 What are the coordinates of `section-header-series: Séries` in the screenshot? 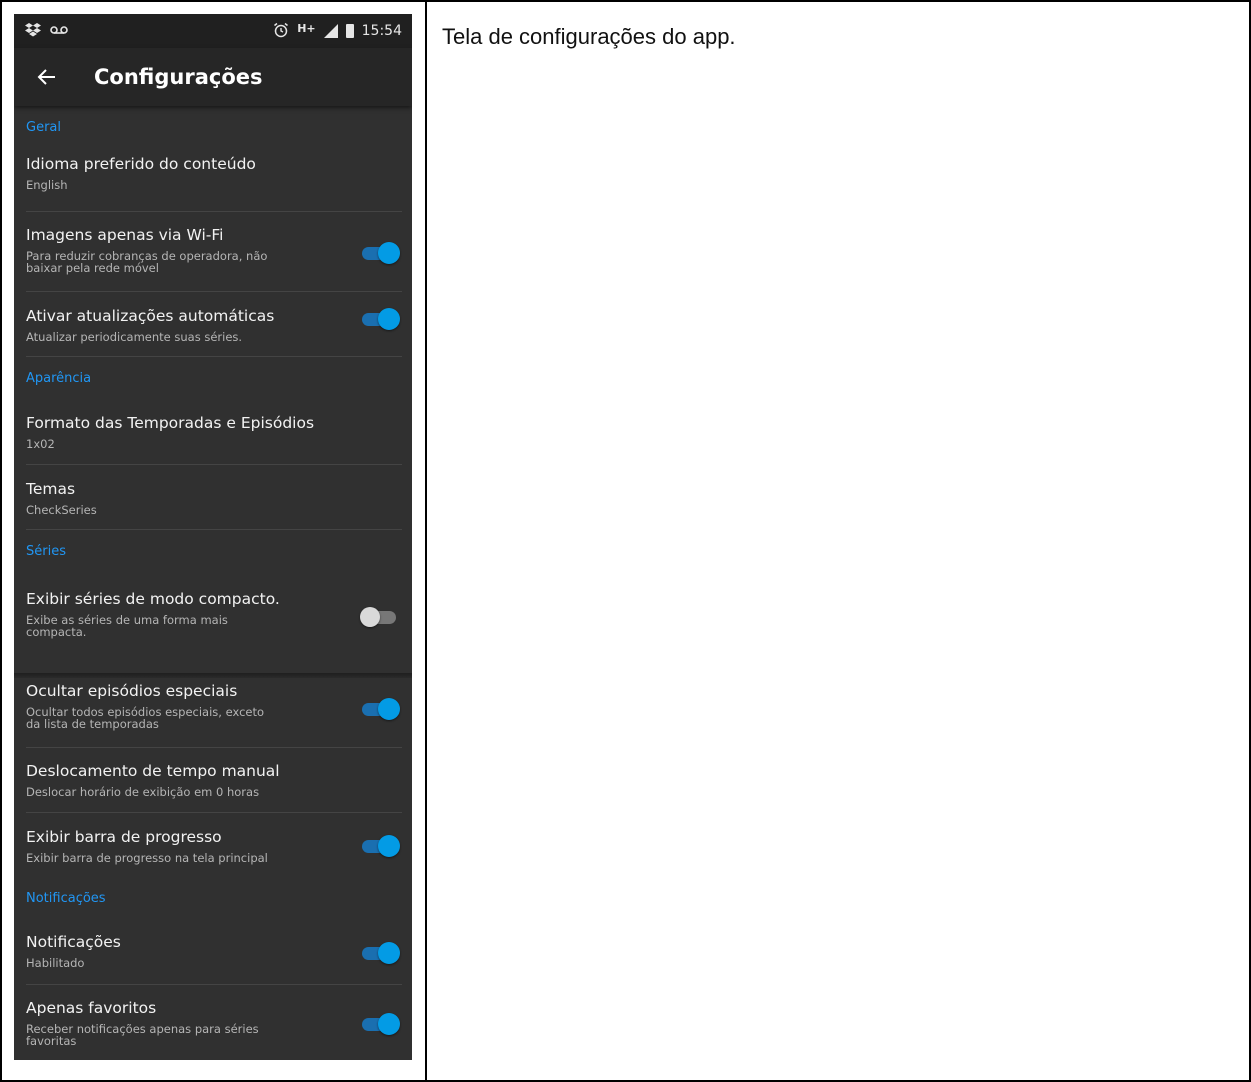 It's located at (46, 551).